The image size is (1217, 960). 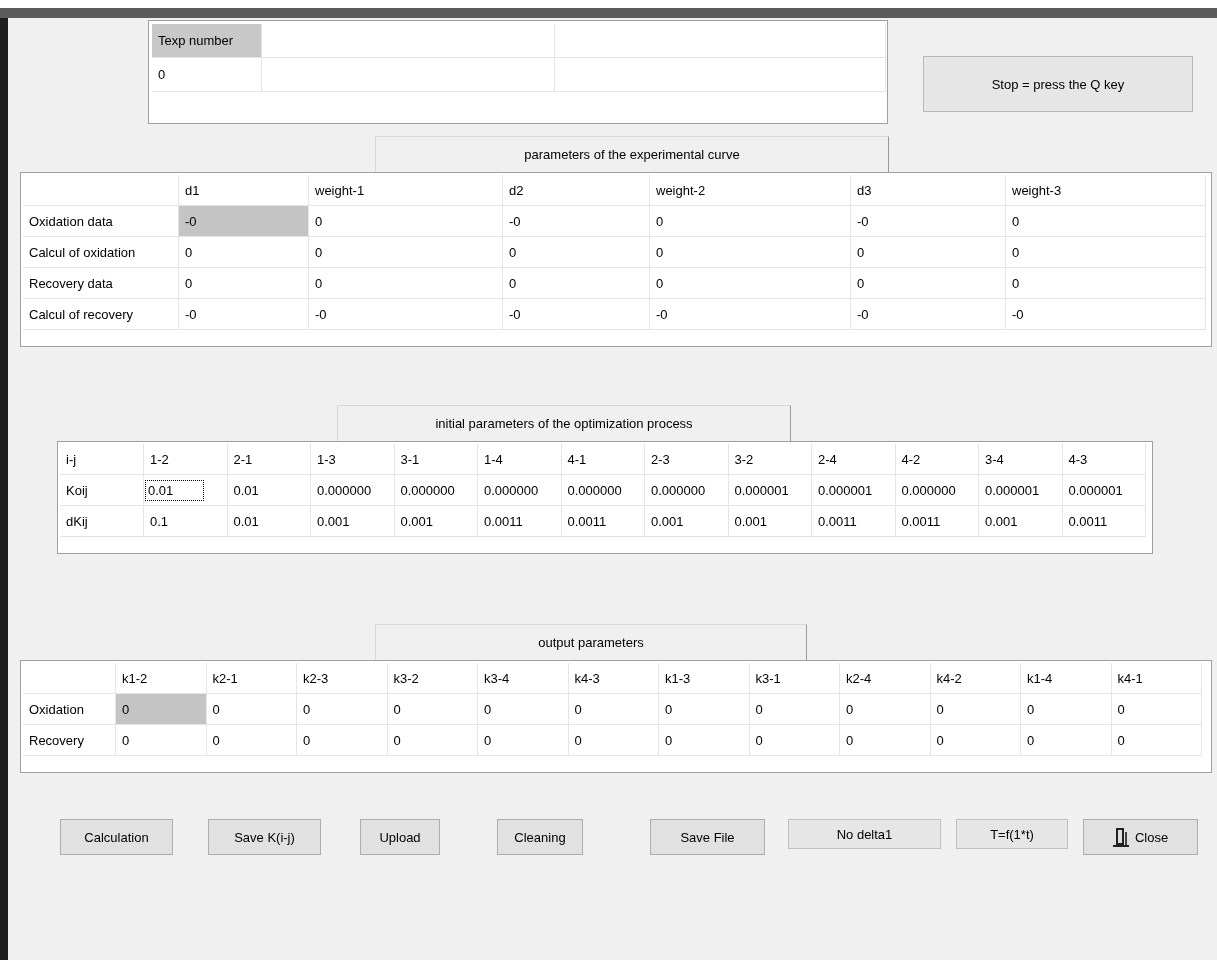 I want to click on column-header: k4-3, so click(x=613, y=678).